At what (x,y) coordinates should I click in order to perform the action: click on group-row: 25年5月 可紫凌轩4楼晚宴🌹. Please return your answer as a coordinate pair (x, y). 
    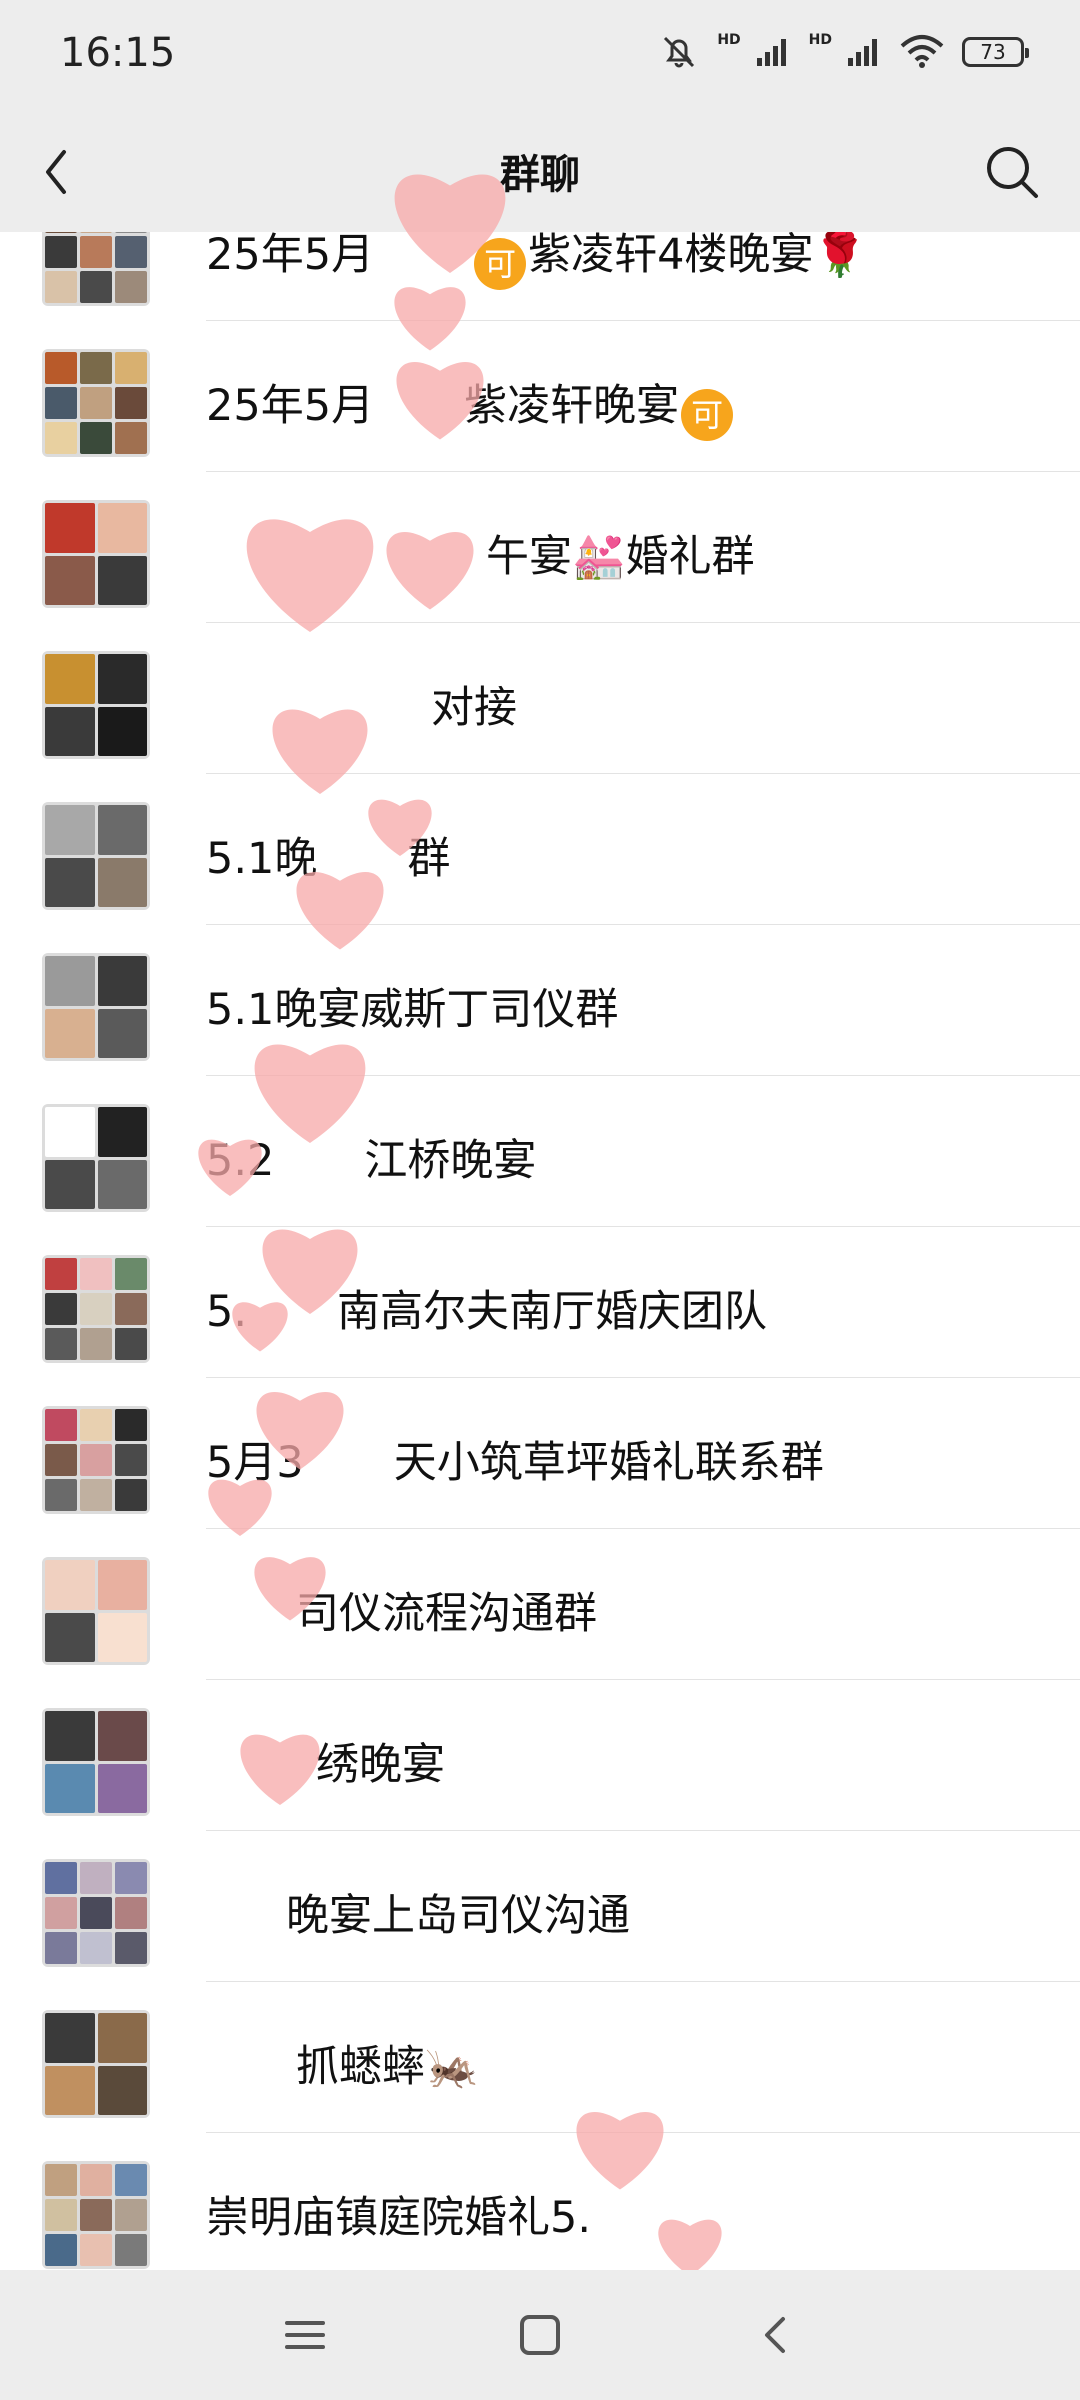
    Looking at the image, I should click on (540, 276).